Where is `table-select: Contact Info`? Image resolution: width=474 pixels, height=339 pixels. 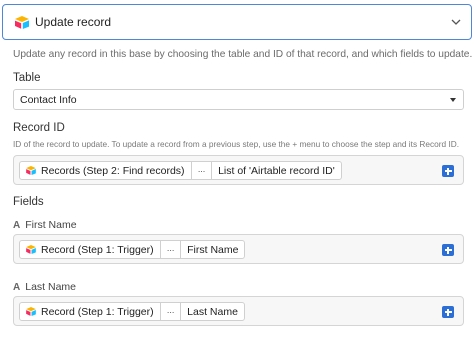
table-select: Contact Info is located at coordinates (238, 99).